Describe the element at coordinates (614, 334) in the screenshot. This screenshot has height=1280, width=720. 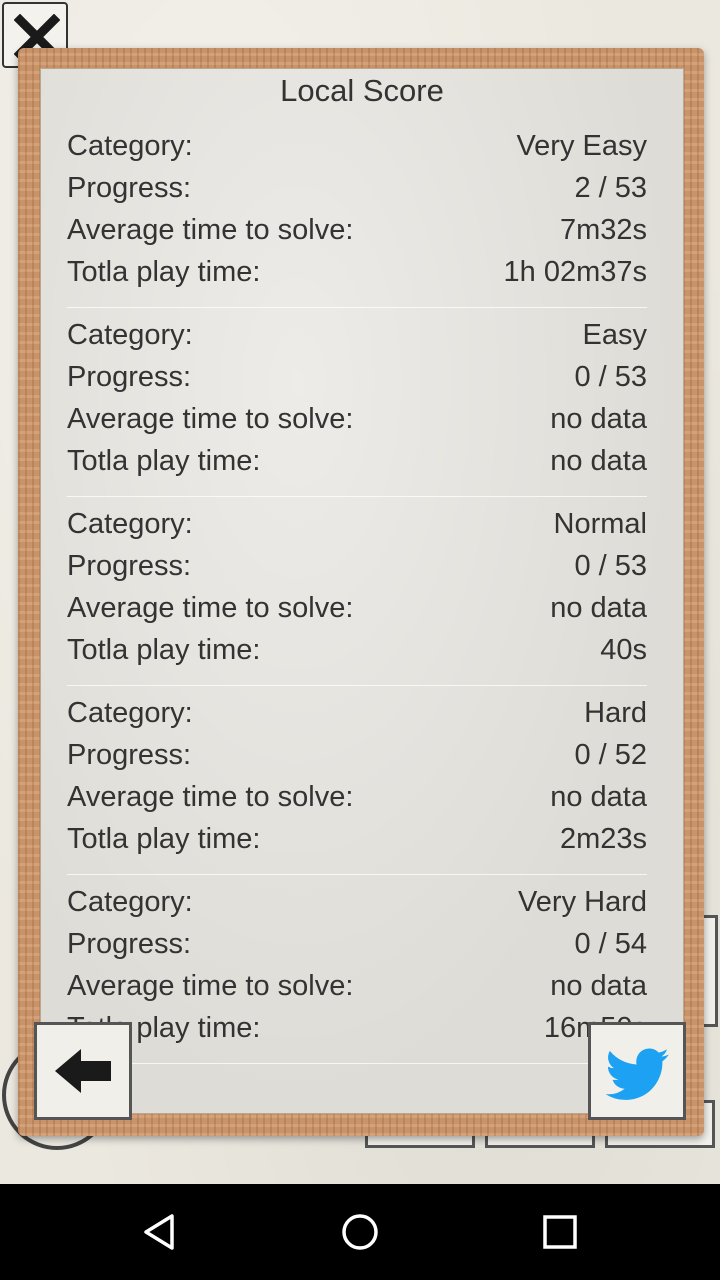
I see `stat-value-category: Easy` at that location.